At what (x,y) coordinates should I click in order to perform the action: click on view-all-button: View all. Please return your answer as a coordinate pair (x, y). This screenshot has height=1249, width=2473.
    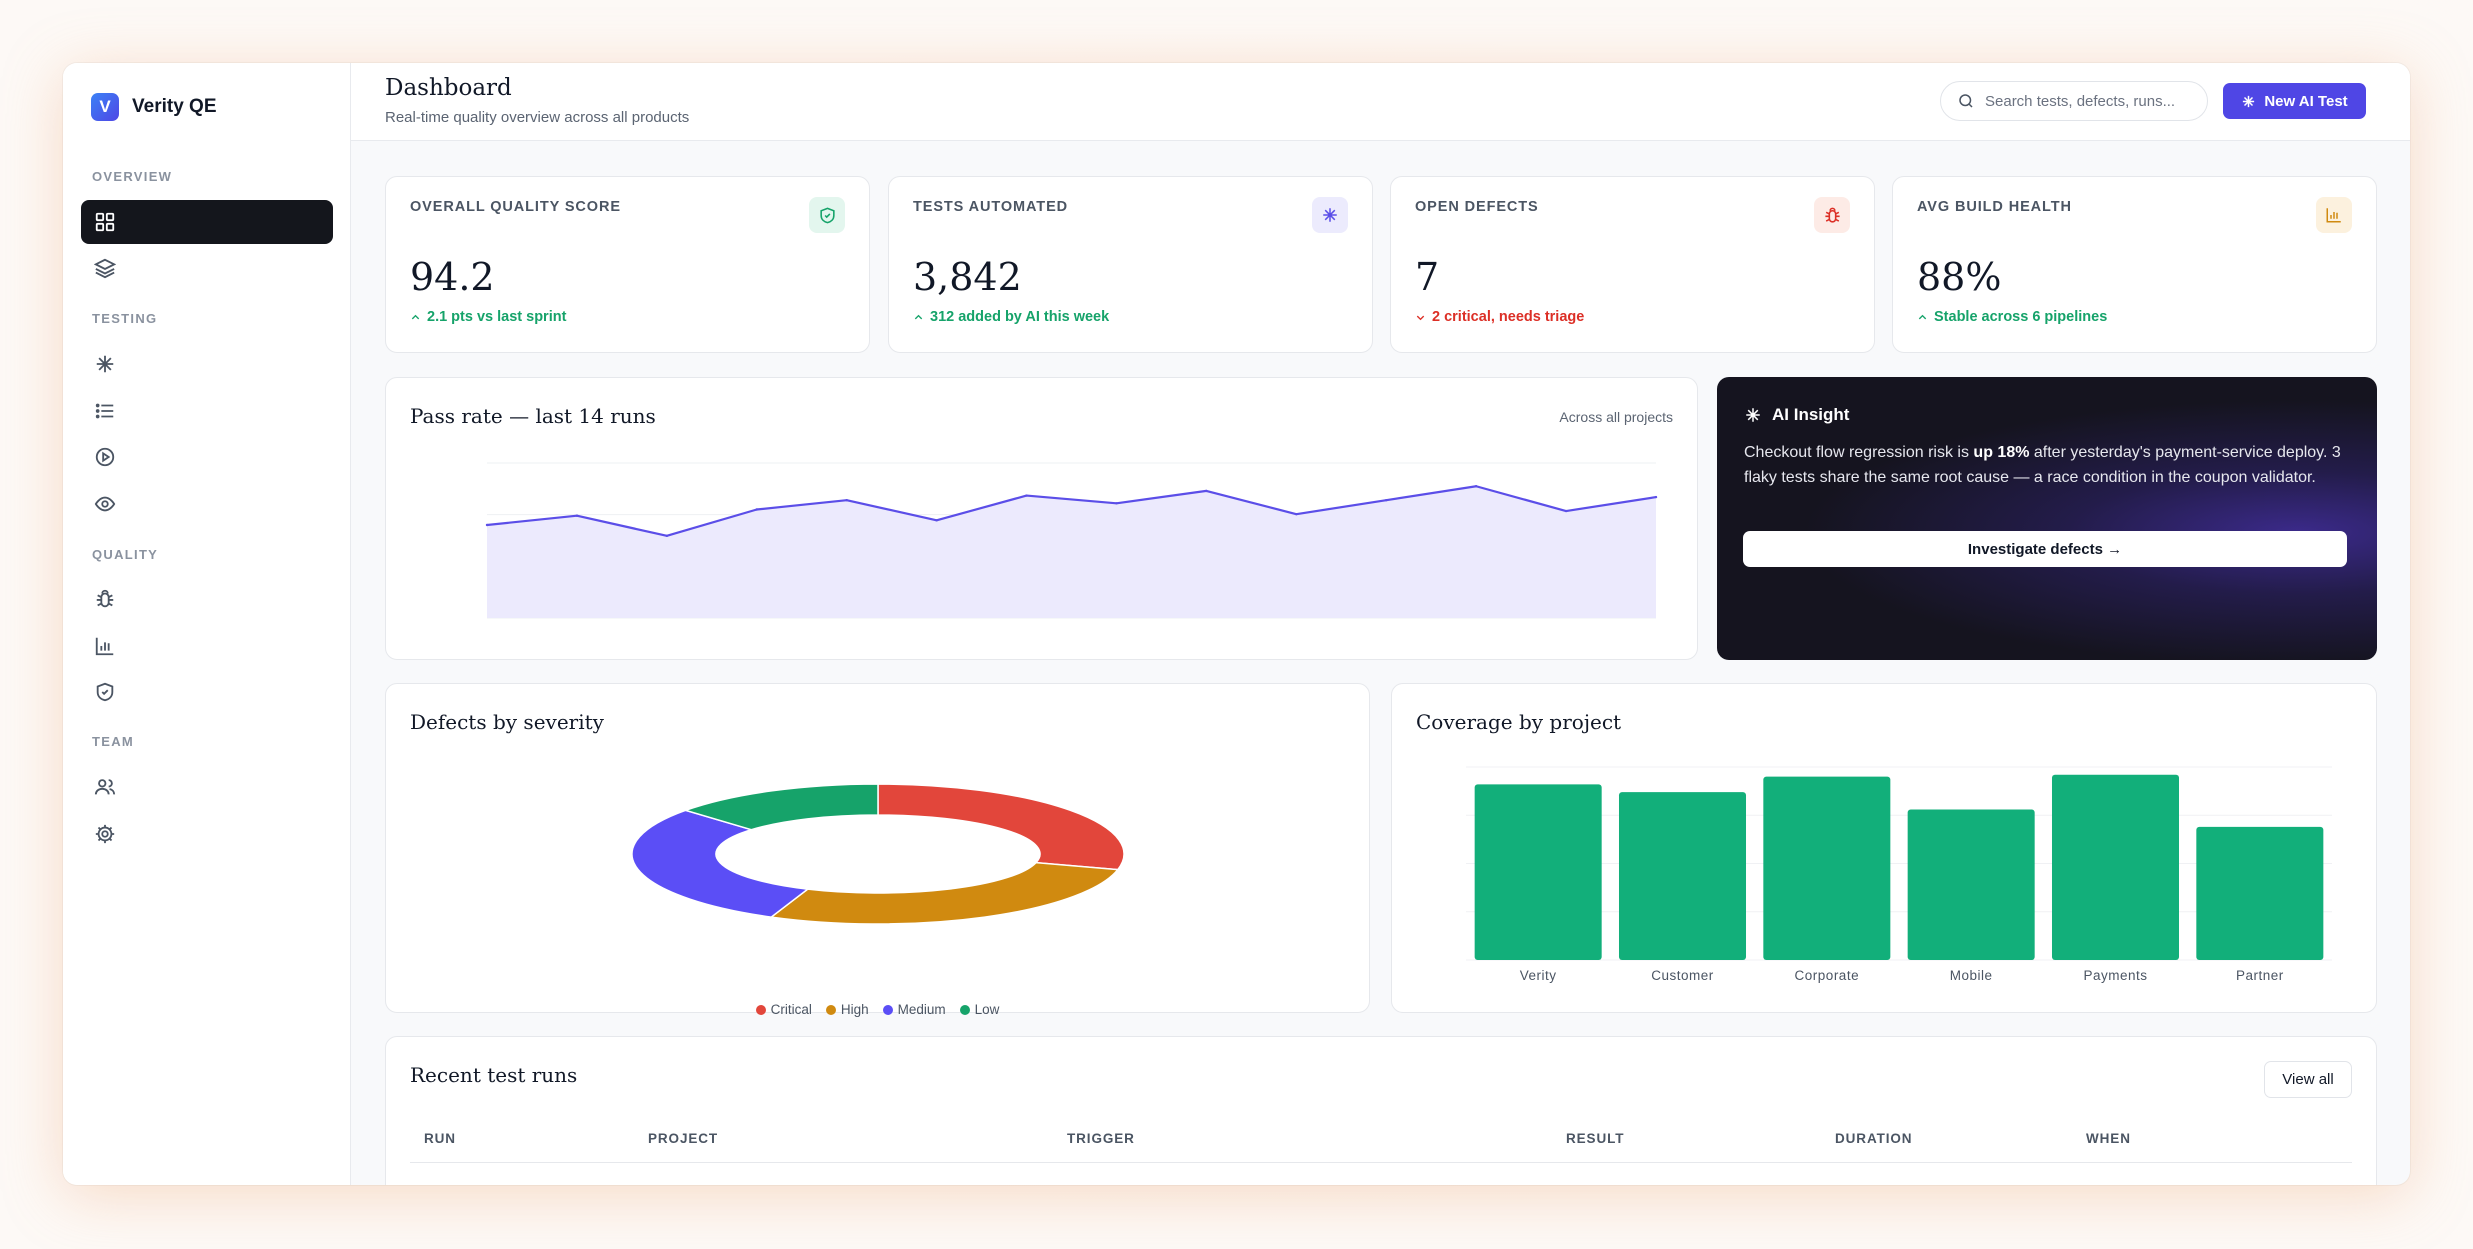
    Looking at the image, I should click on (2308, 1079).